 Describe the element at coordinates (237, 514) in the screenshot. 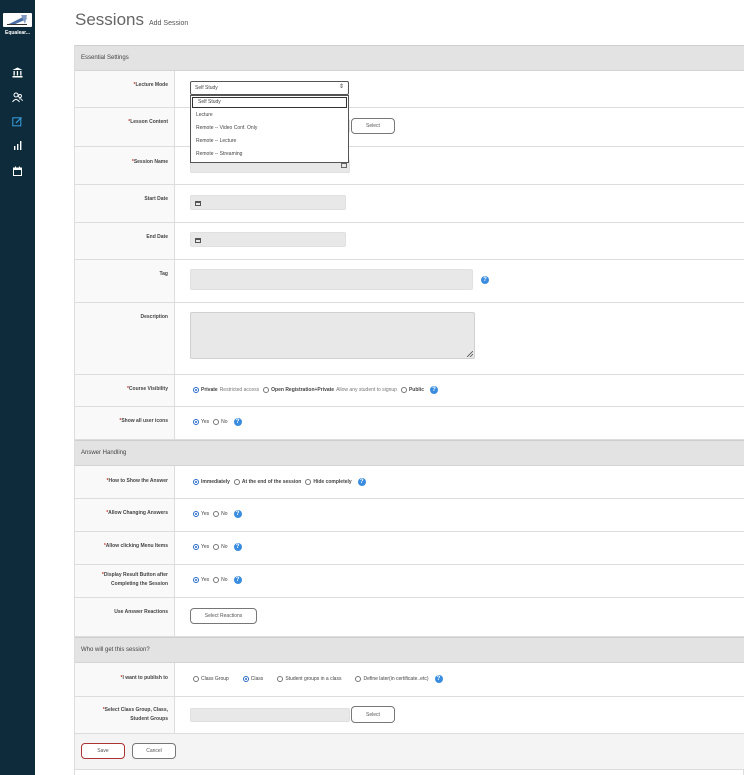

I see `allow-changing-help-icon: ?` at that location.